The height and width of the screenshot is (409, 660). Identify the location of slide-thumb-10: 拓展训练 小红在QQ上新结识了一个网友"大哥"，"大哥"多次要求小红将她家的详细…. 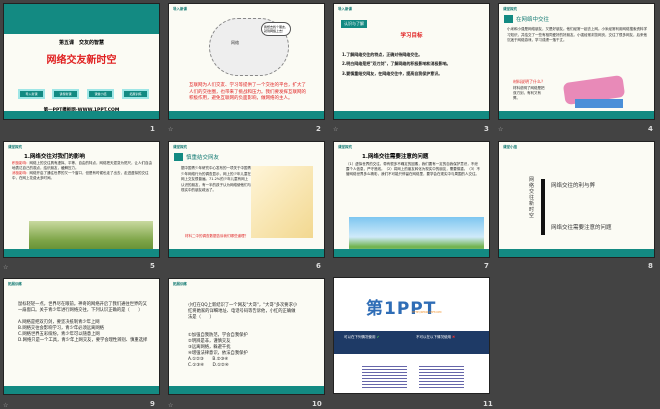
(246, 336).